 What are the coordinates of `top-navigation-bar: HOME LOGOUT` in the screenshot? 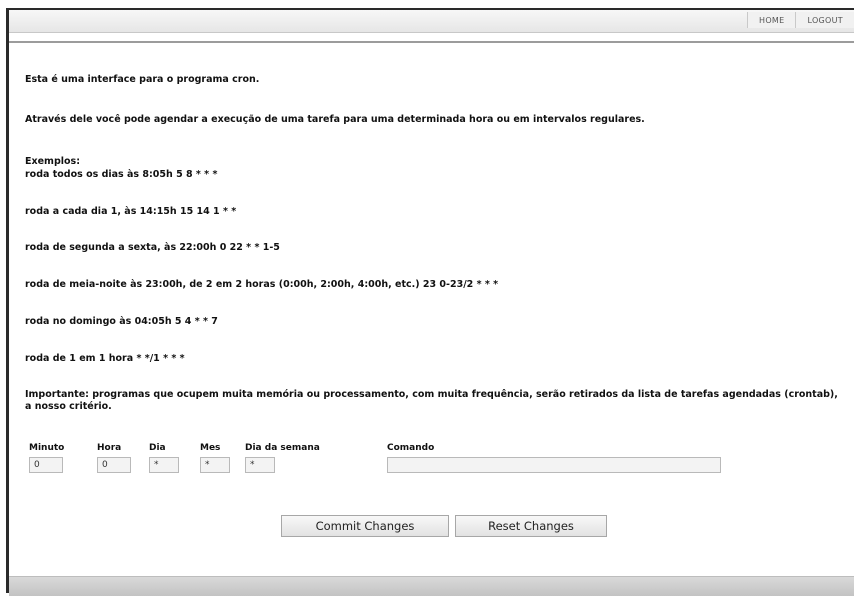 It's located at (431, 21).